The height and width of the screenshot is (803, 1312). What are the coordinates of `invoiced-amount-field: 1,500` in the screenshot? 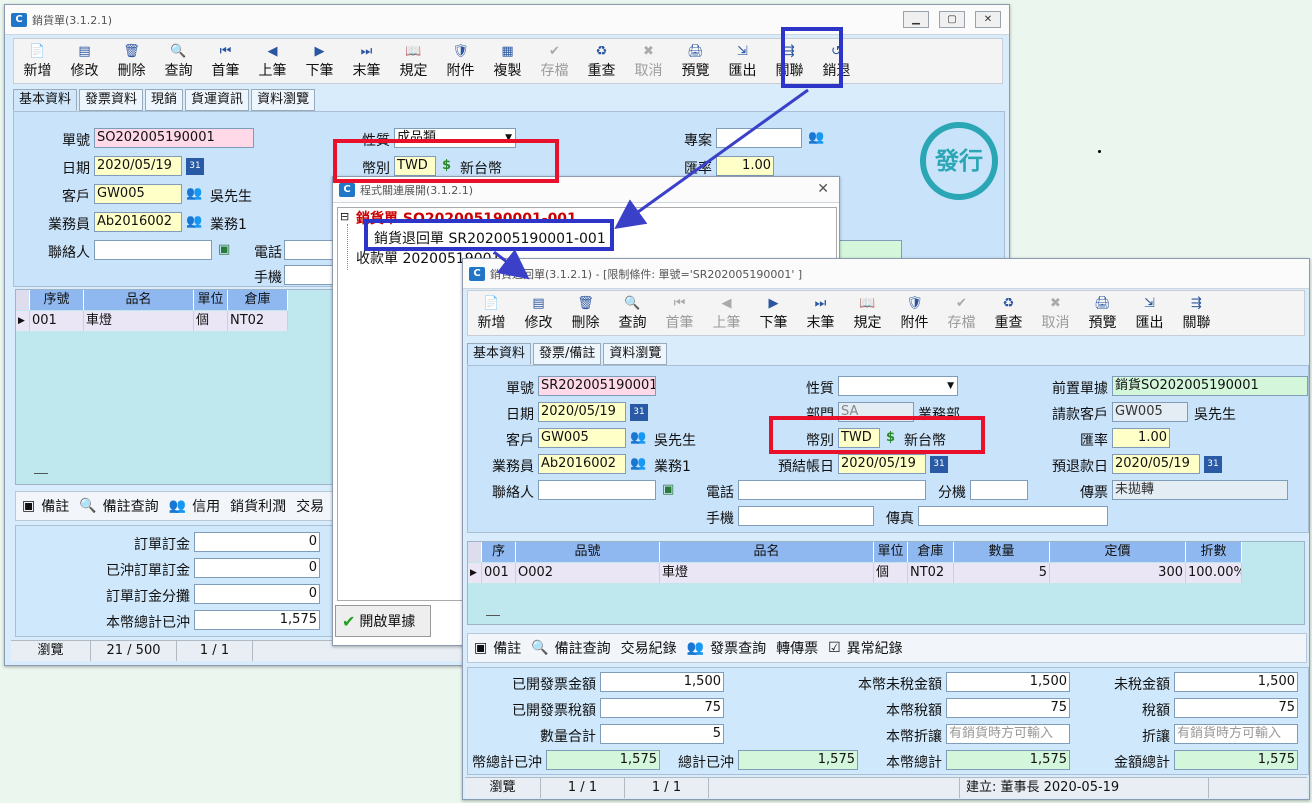 It's located at (662, 682).